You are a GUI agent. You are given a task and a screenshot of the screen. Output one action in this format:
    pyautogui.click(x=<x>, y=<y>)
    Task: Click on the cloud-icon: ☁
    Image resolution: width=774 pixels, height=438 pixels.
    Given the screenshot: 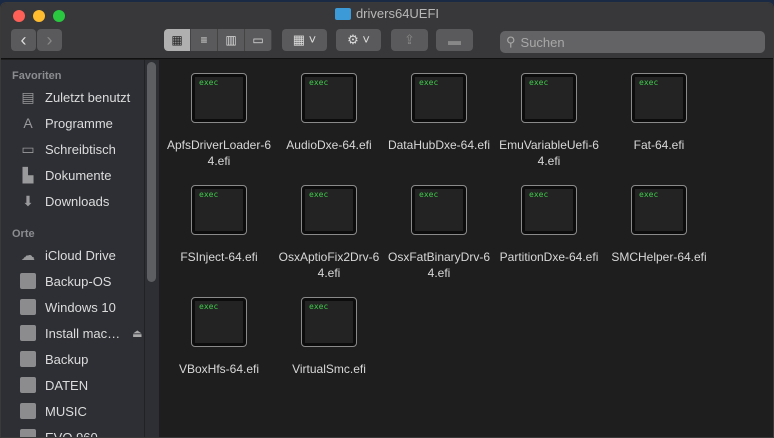 What is the action you would take?
    pyautogui.click(x=28, y=254)
    